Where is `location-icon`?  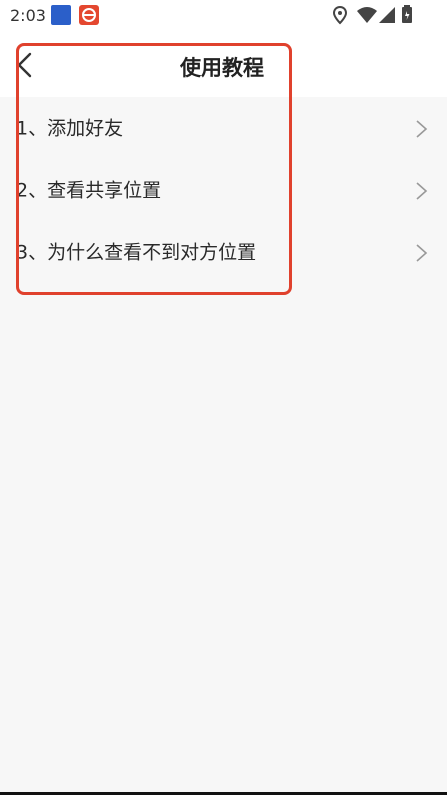
location-icon is located at coordinates (340, 17).